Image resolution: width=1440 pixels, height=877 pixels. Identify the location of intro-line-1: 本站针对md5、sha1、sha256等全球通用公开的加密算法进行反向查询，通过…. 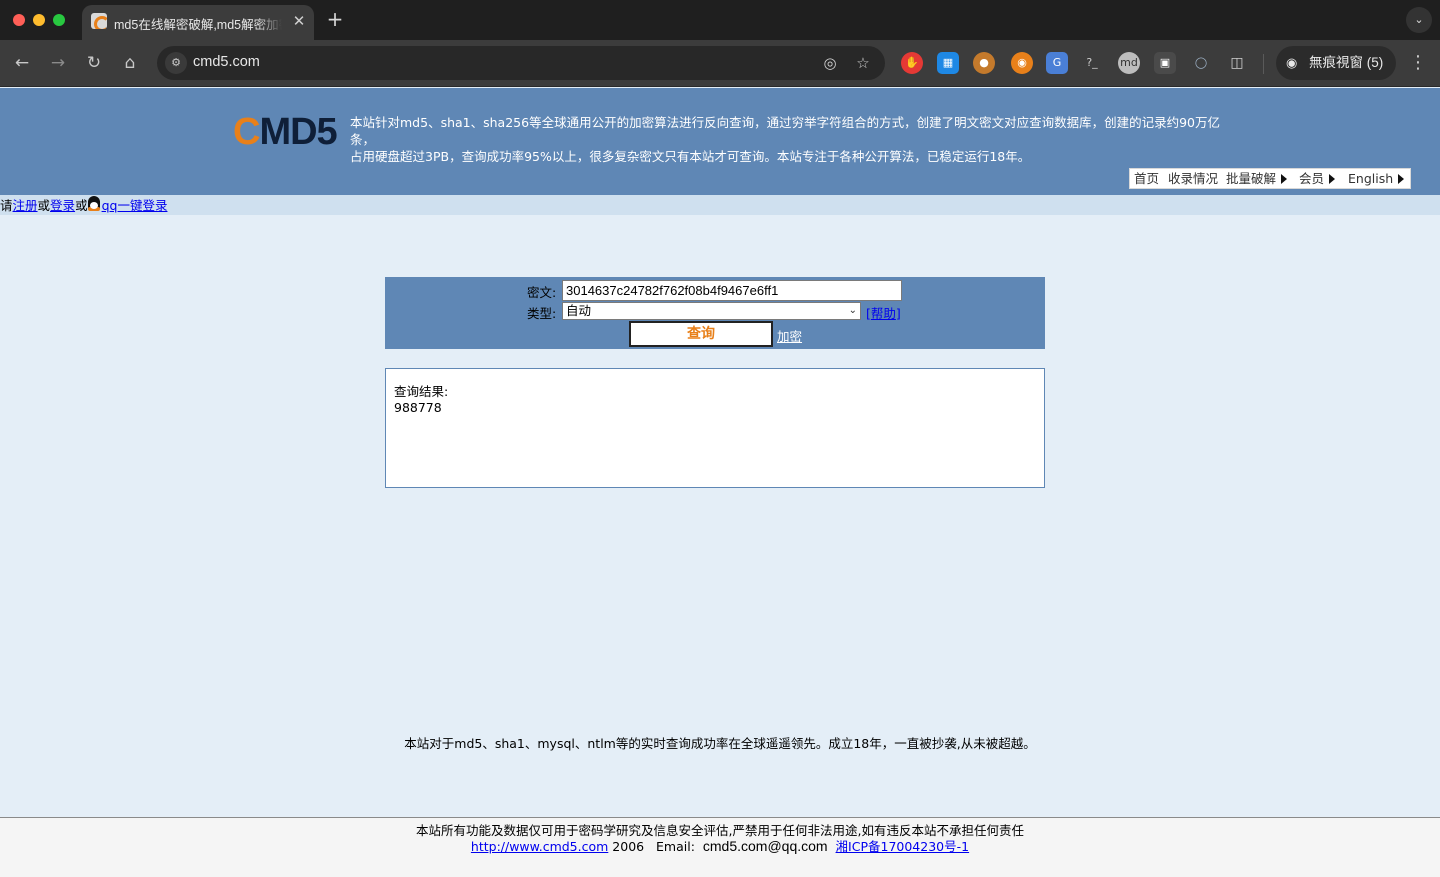
(785, 131).